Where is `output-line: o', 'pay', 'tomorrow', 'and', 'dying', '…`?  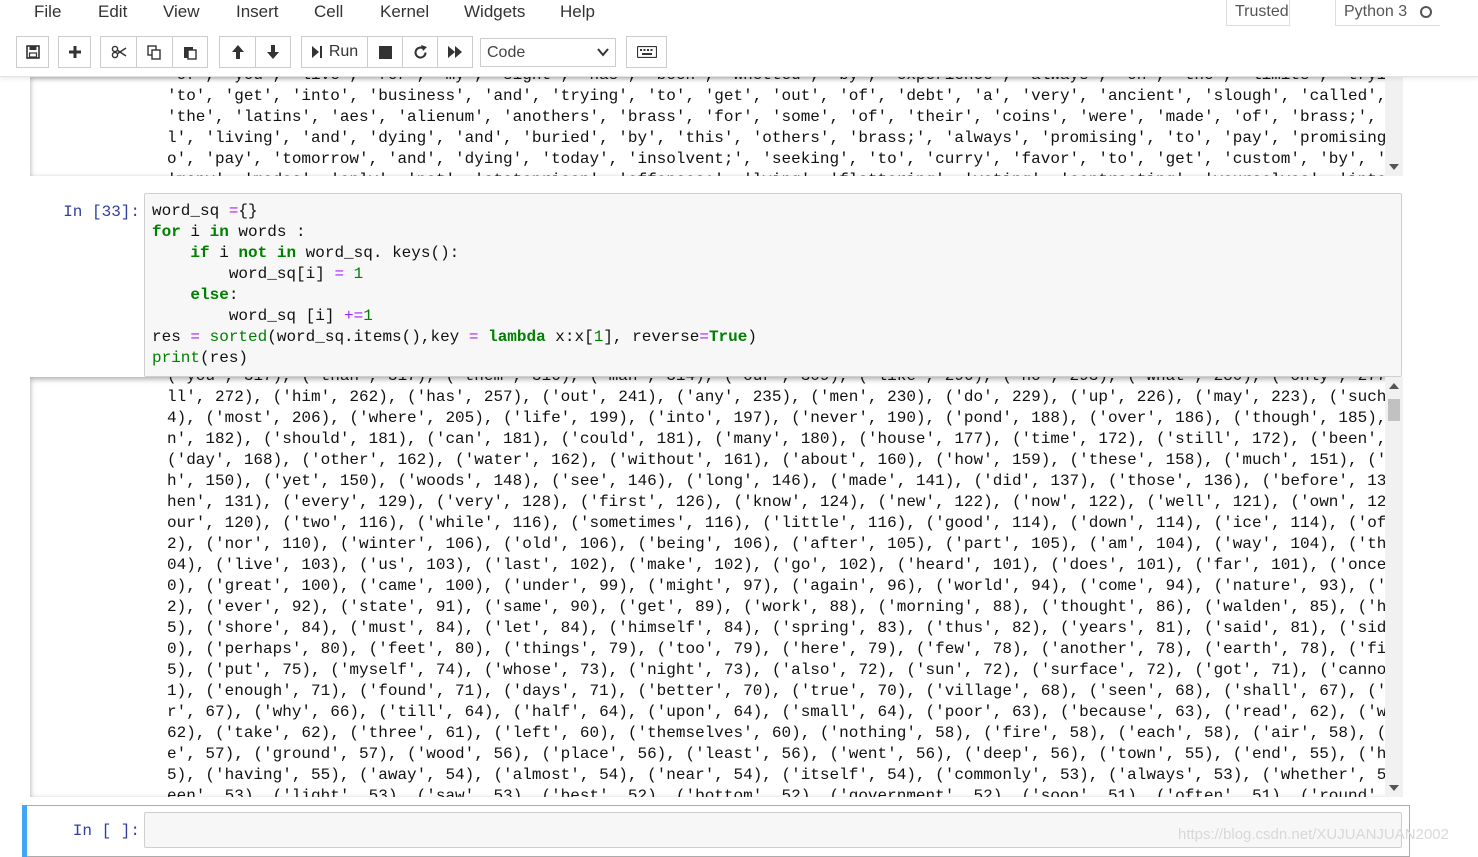 output-line: o', 'pay', 'tomorrow', 'and', 'dying', '… is located at coordinates (785, 159).